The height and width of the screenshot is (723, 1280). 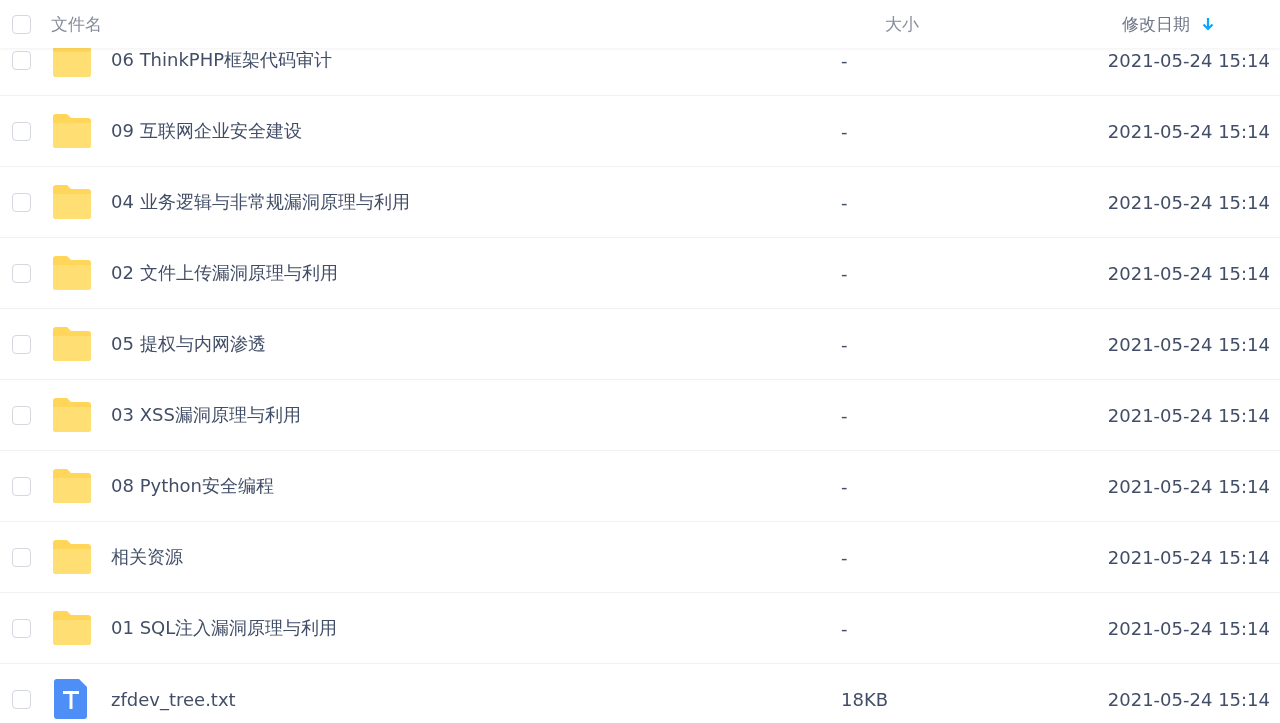 I want to click on file-name: 02 文件上传漏洞原理与利用, so click(x=476, y=273).